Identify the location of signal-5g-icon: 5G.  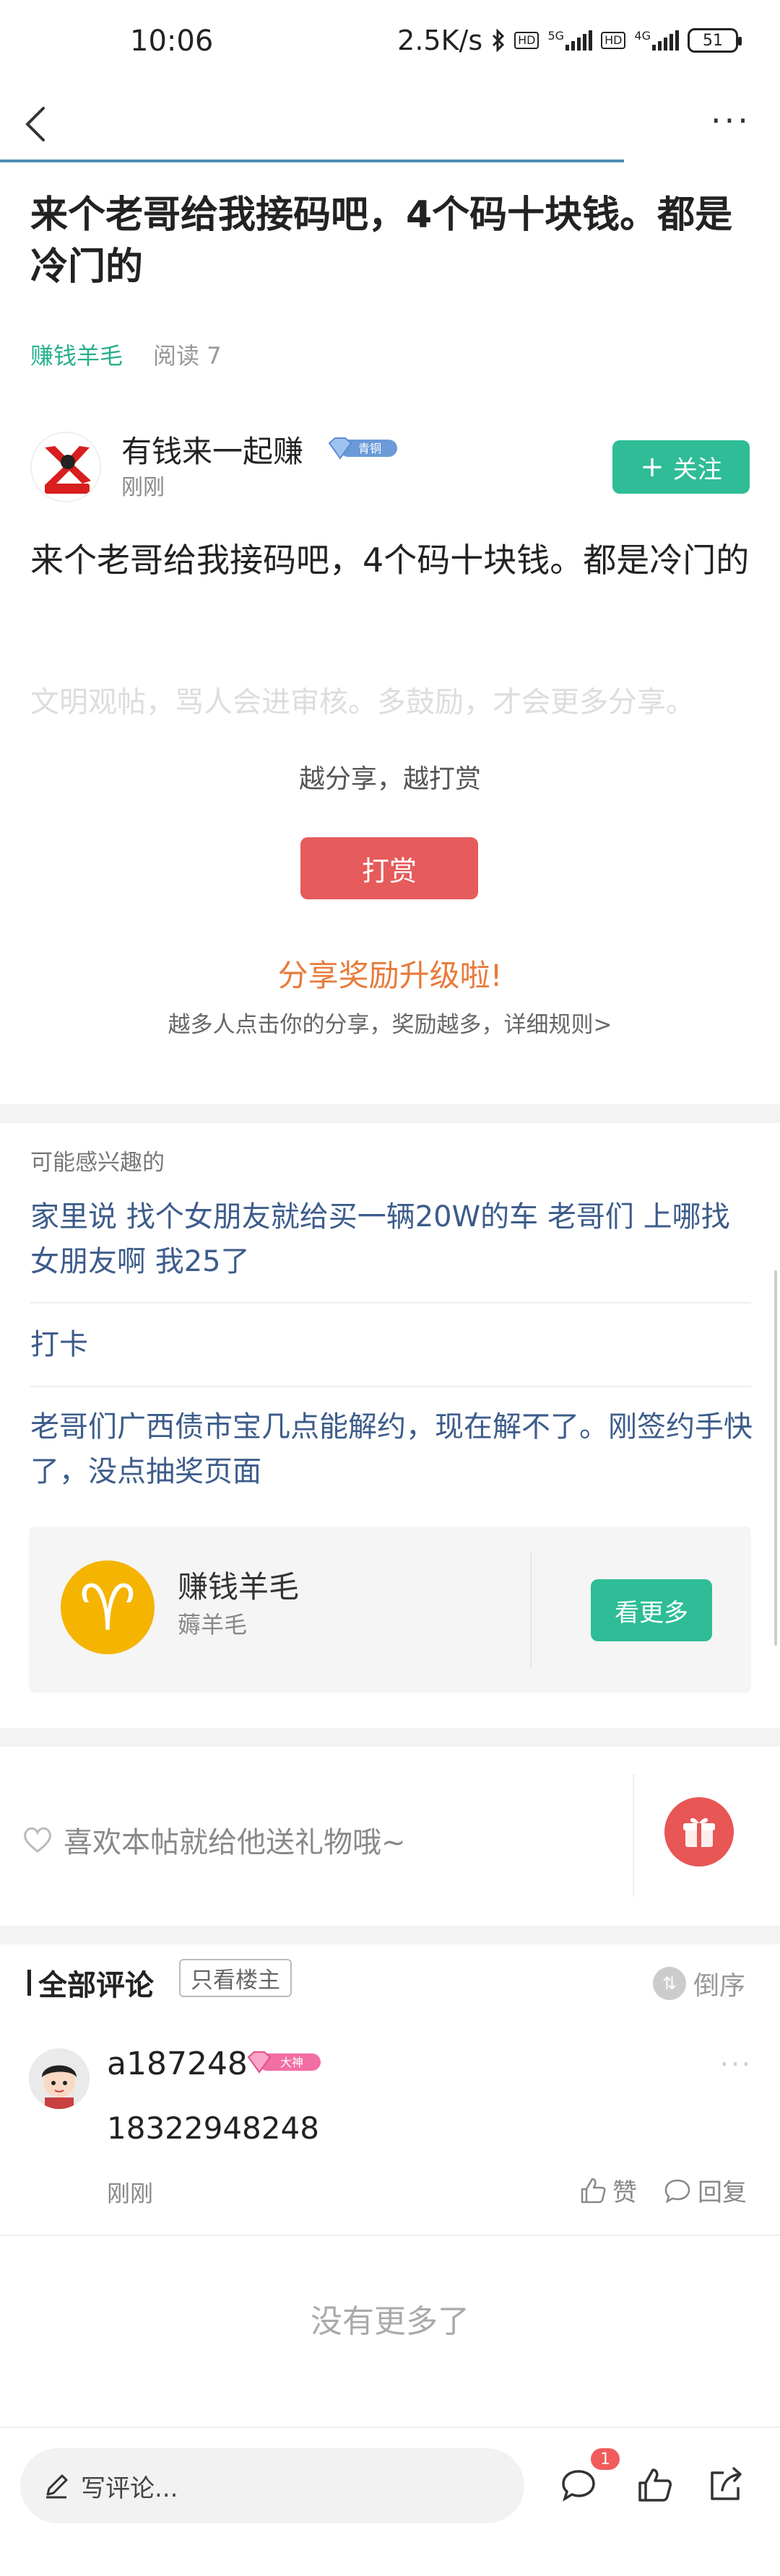
(570, 40).